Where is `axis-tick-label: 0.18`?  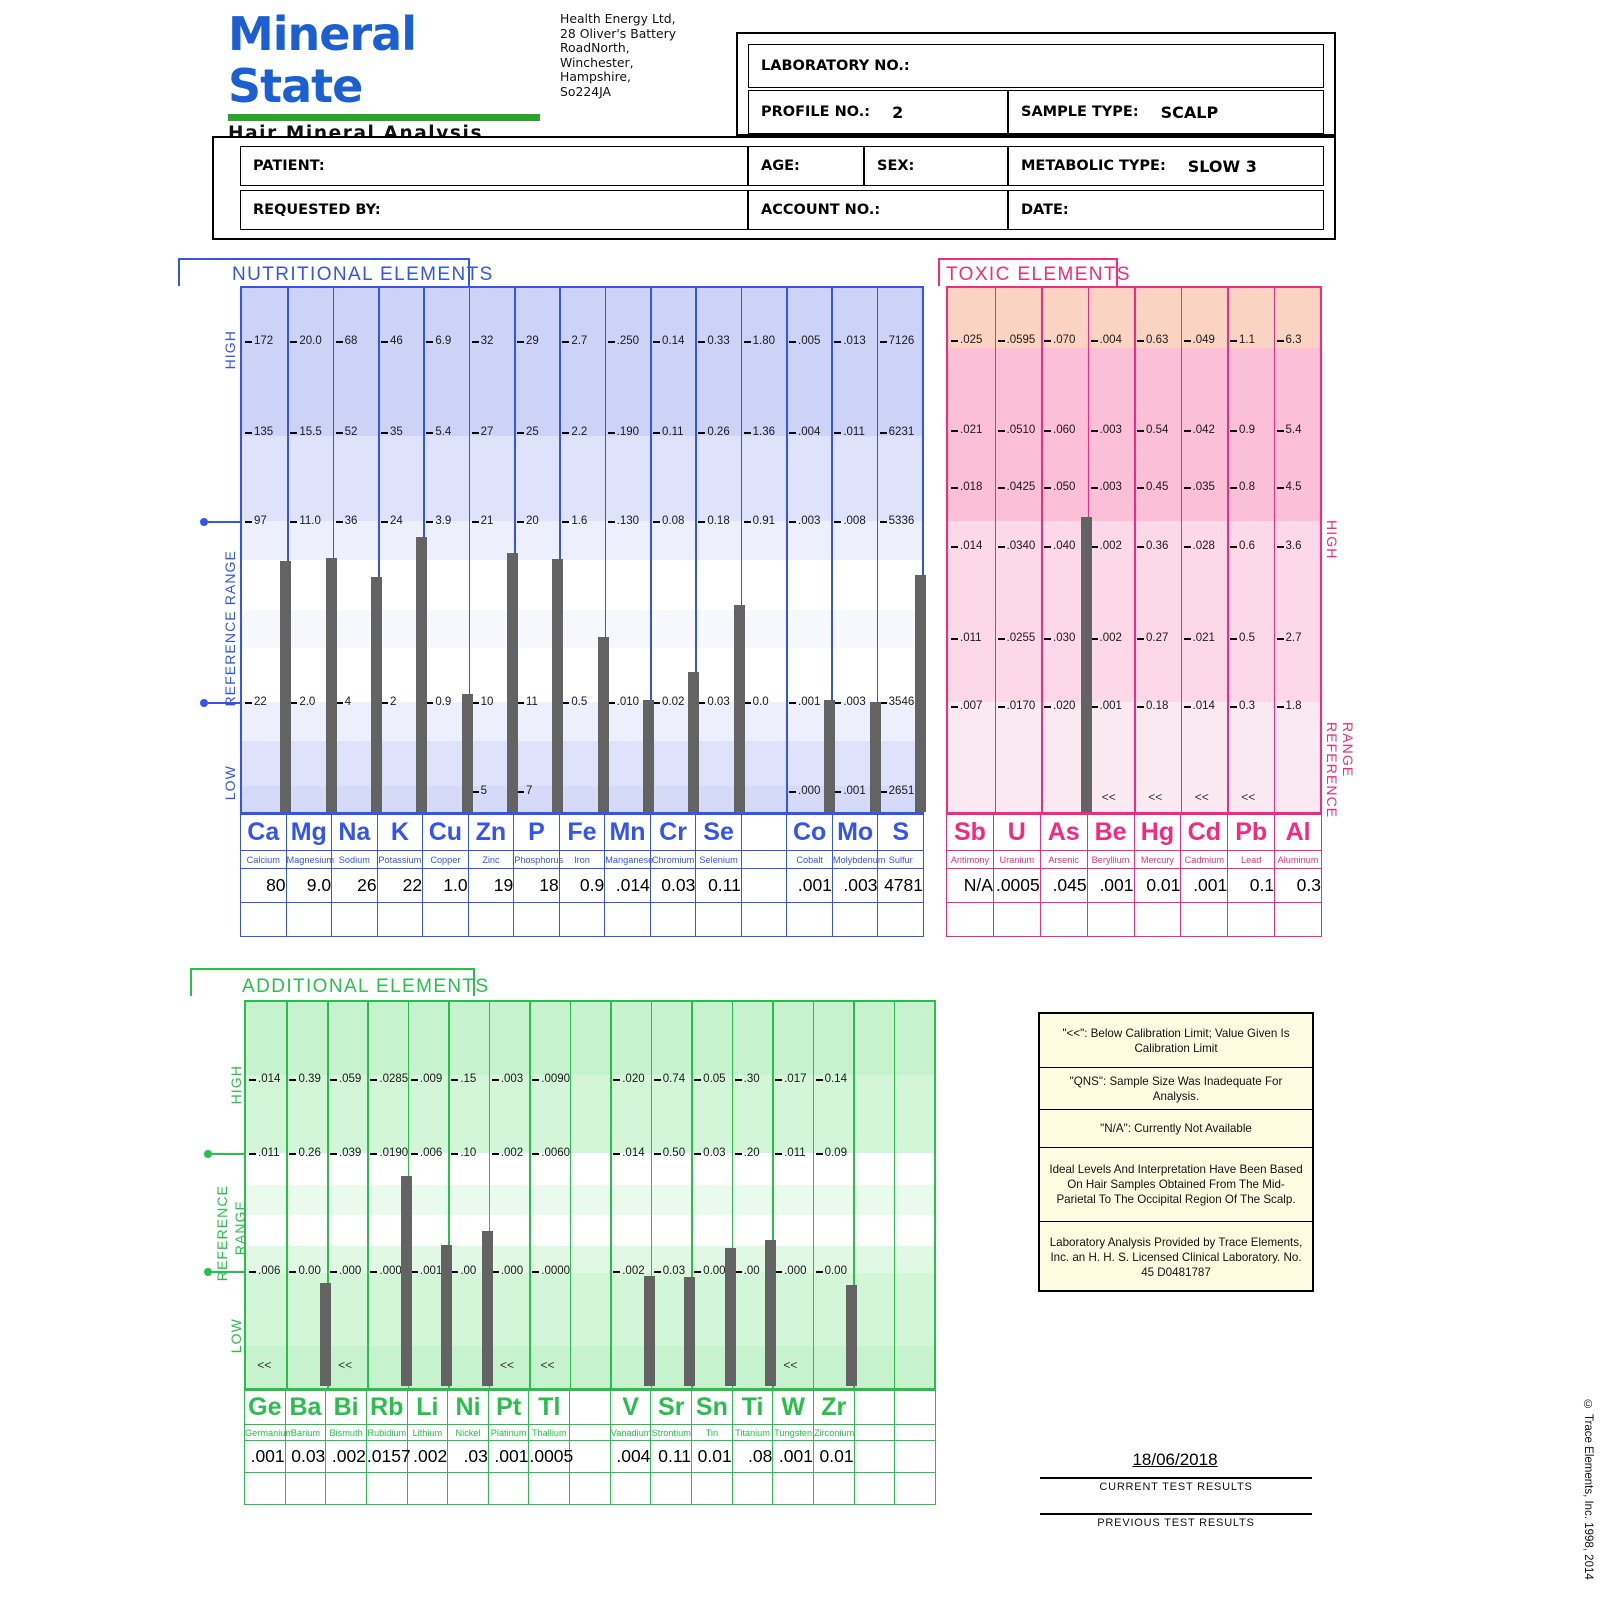 axis-tick-label: 0.18 is located at coordinates (1157, 706).